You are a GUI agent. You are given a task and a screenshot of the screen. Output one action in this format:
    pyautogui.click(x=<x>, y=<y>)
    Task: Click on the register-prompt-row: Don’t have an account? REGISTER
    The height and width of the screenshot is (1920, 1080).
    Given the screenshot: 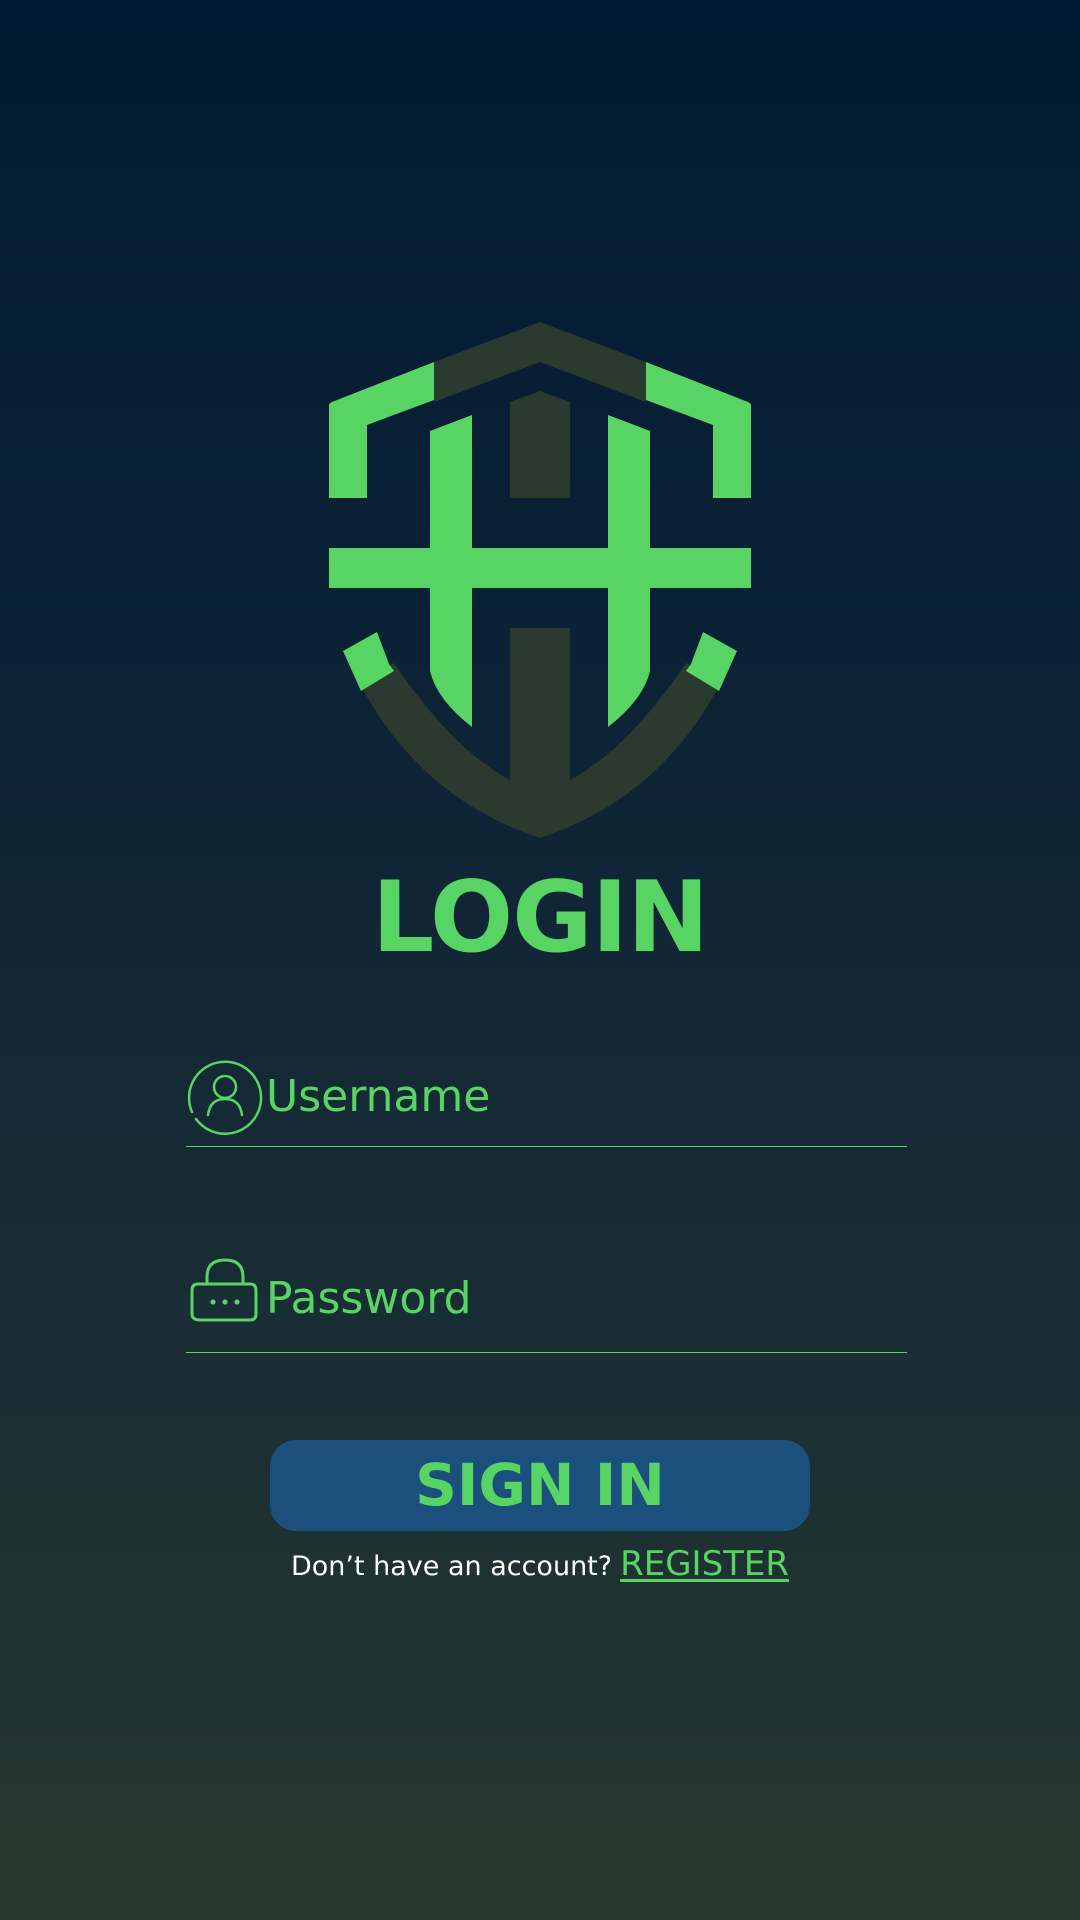 What is the action you would take?
    pyautogui.click(x=540, y=1569)
    